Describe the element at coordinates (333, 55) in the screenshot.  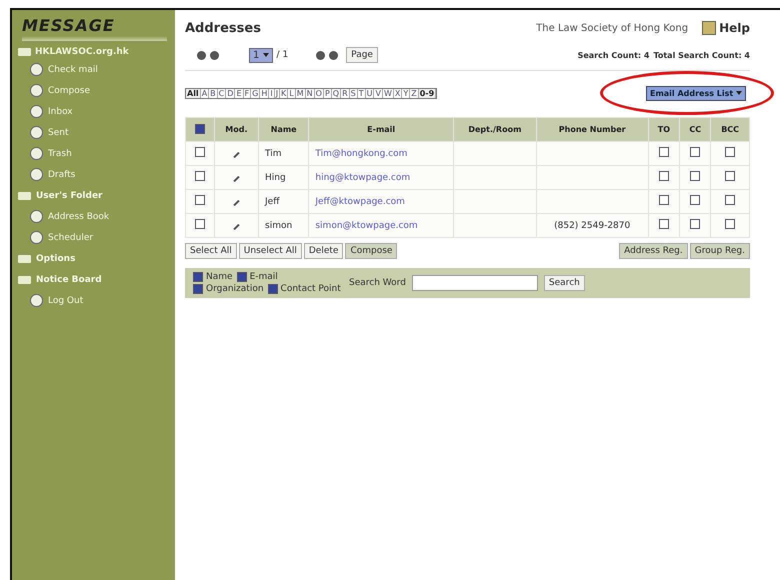
I see `last-page-icon` at that location.